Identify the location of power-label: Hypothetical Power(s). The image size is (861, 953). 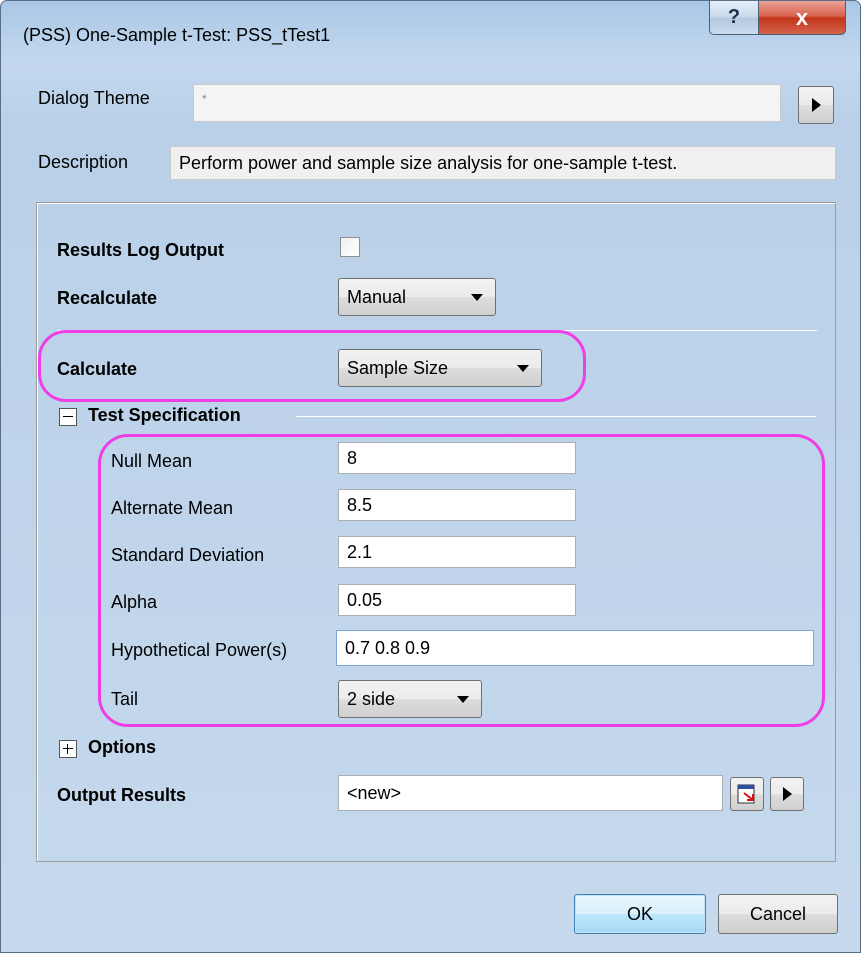
(199, 650).